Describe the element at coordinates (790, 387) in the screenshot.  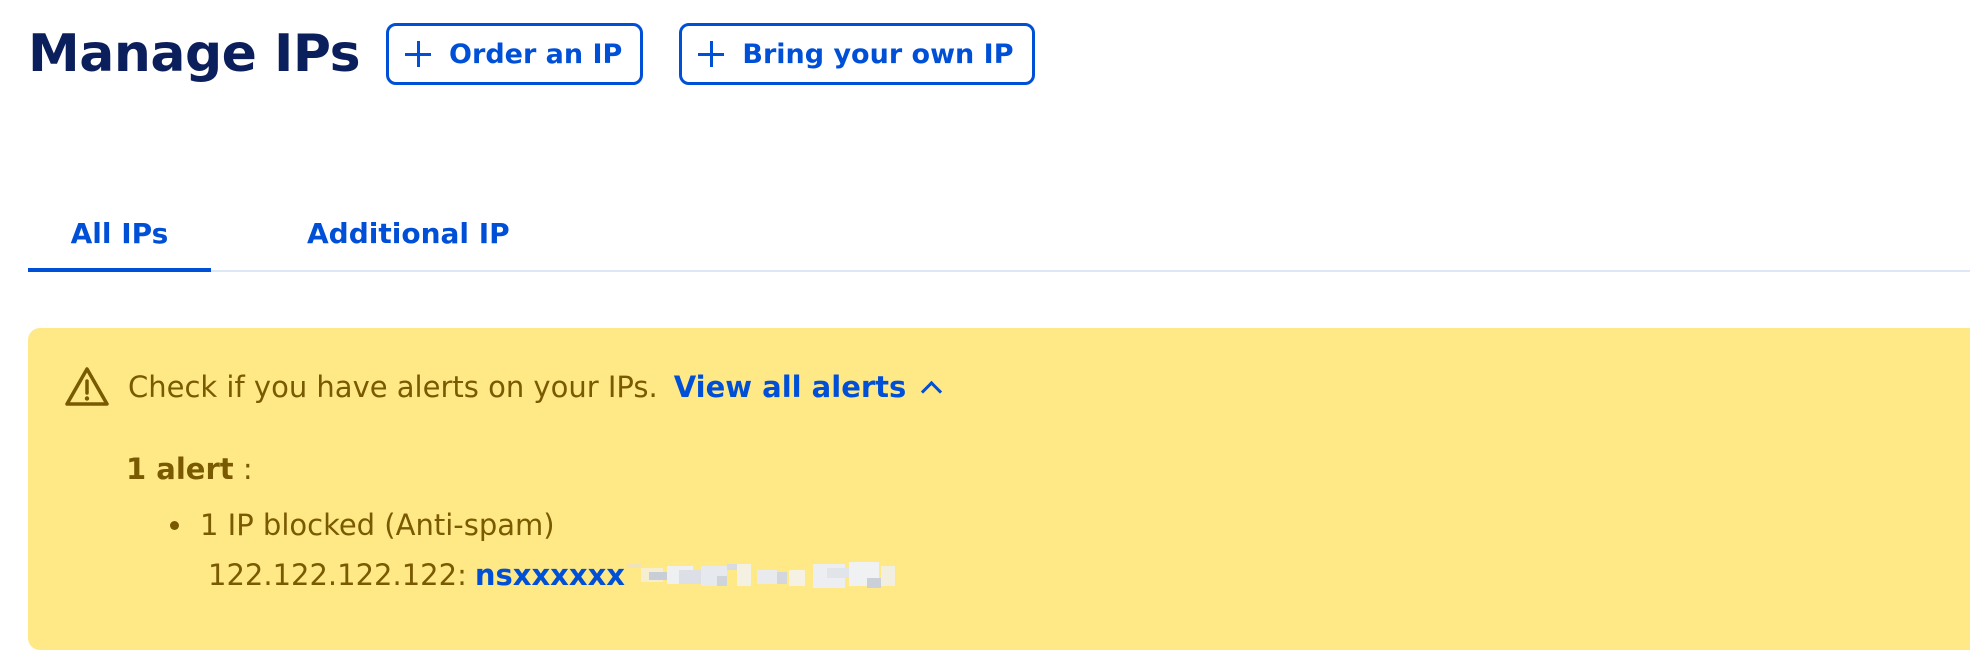
I see `view-all-alerts-label: View all alerts` at that location.